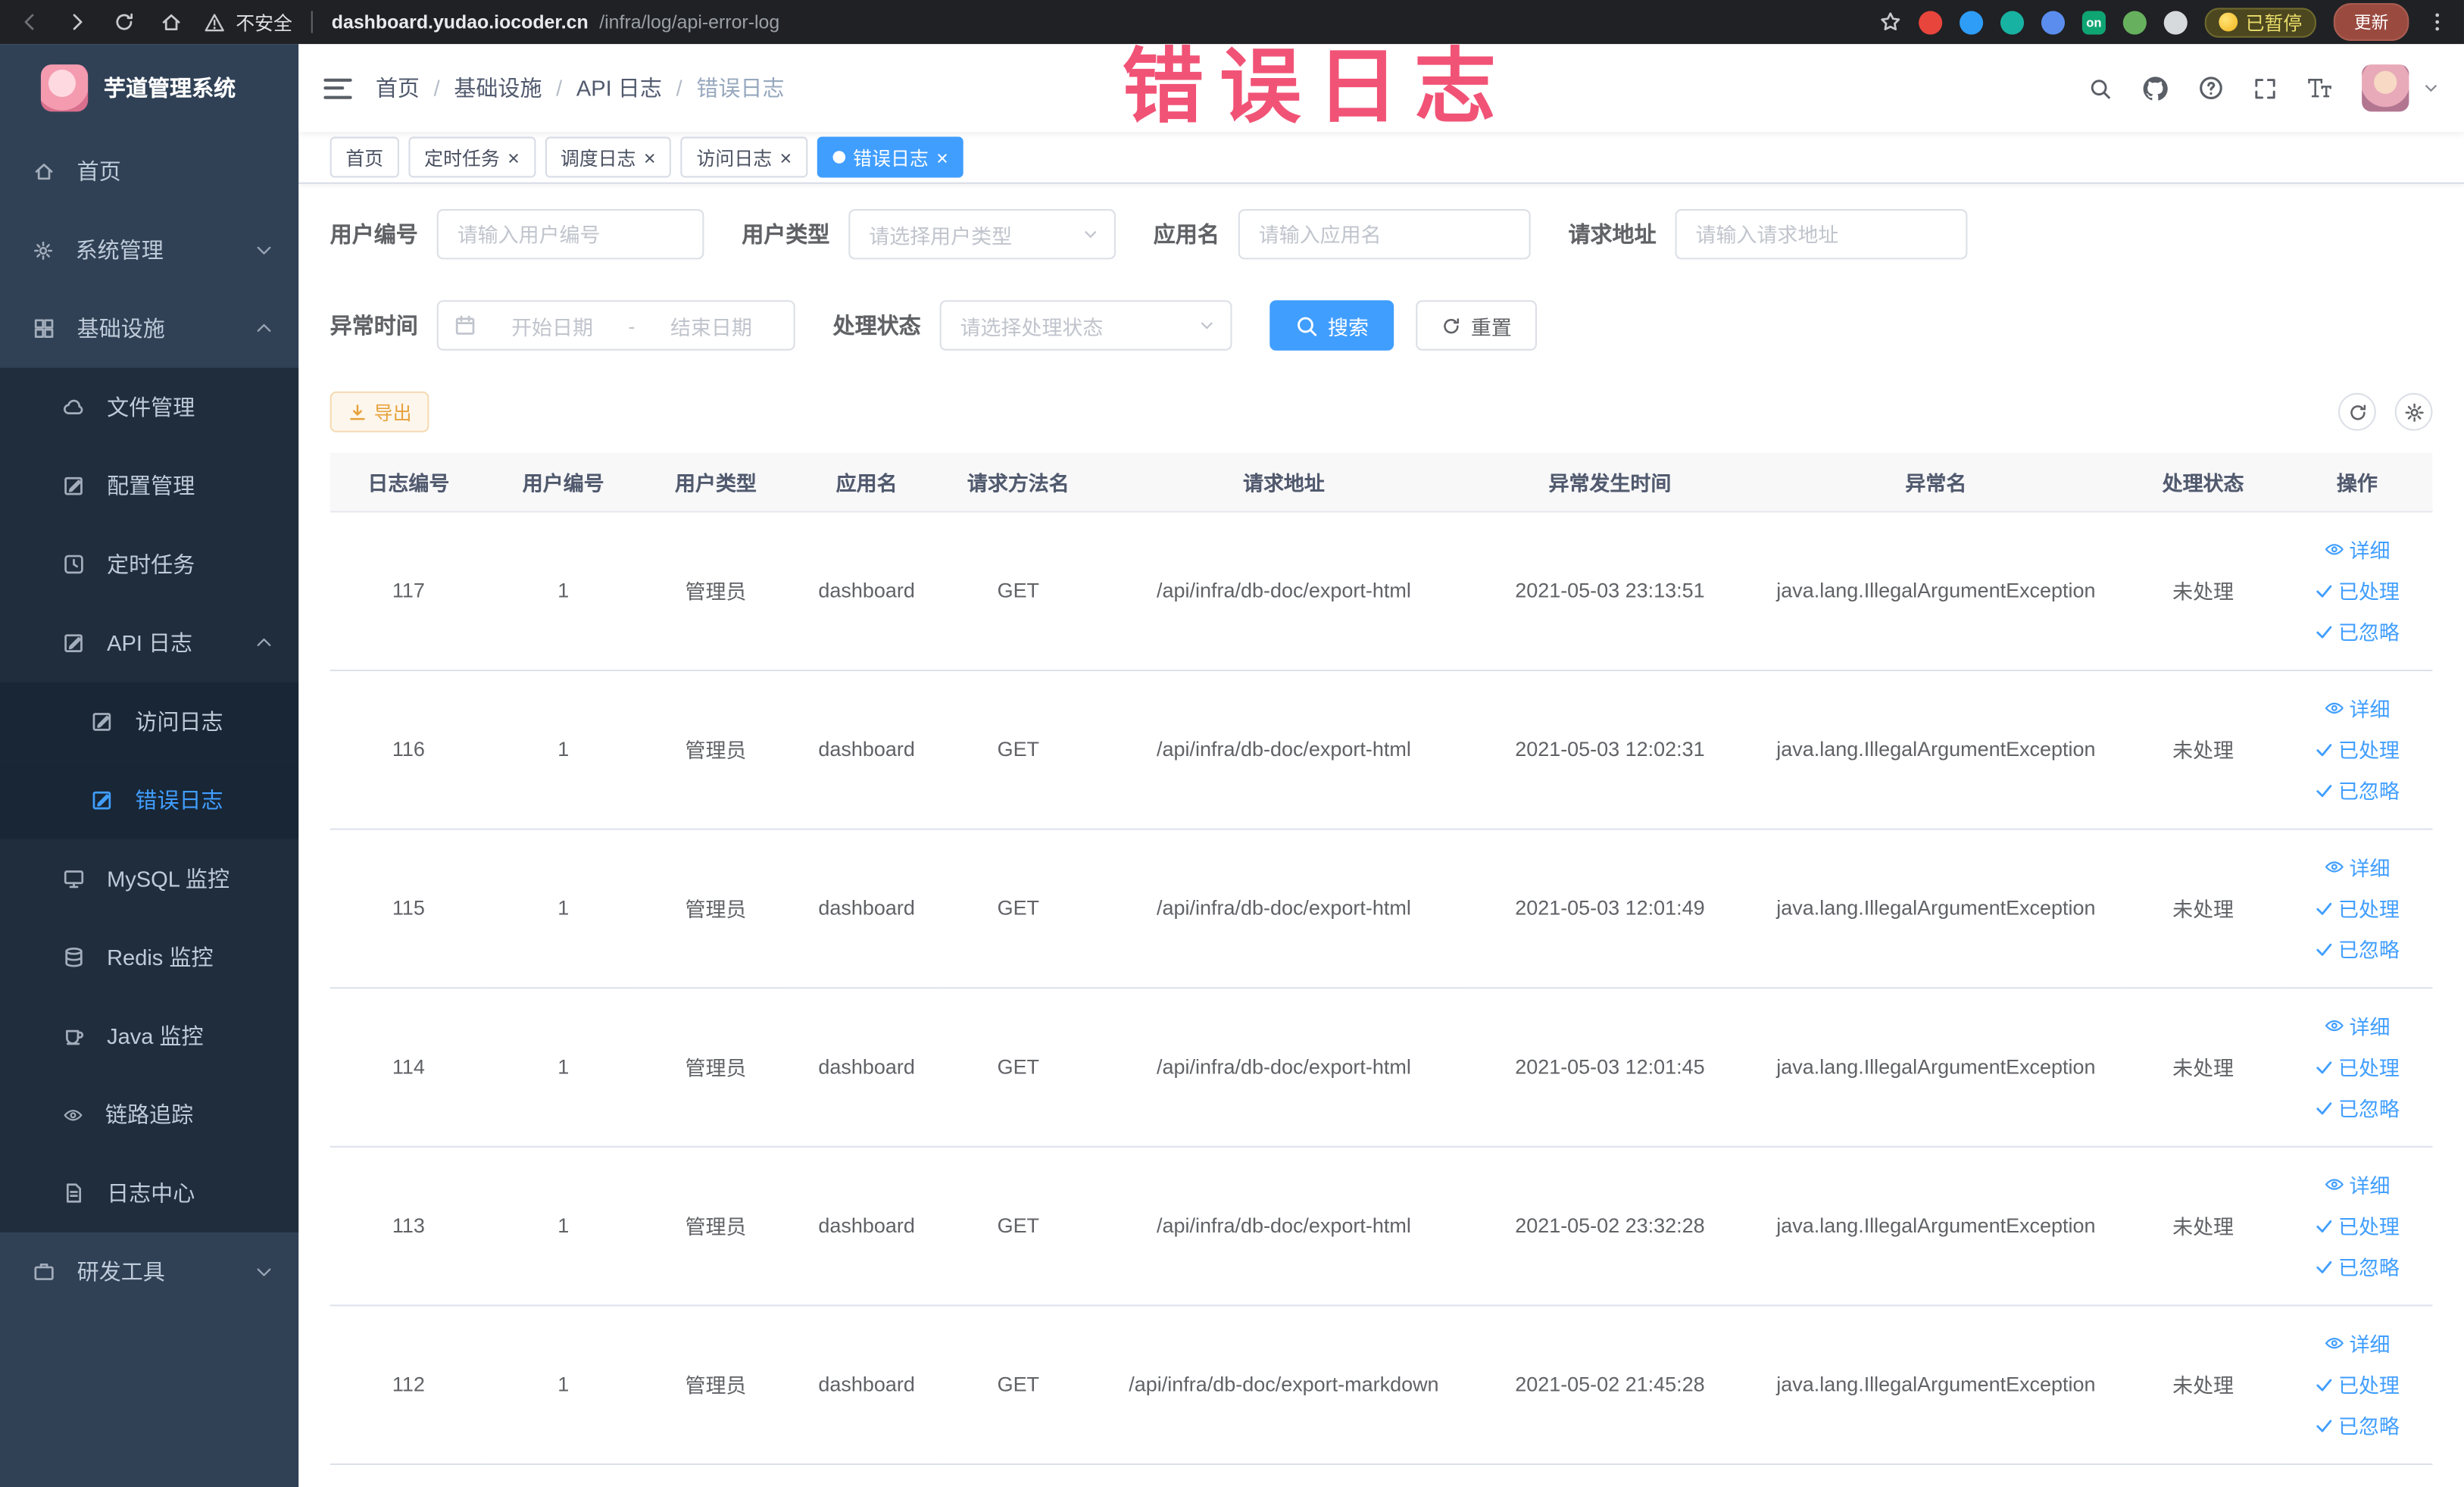 This screenshot has width=2464, height=1487. What do you see at coordinates (1085, 325) in the screenshot?
I see `process-status-select: 请选择处理状态` at bounding box center [1085, 325].